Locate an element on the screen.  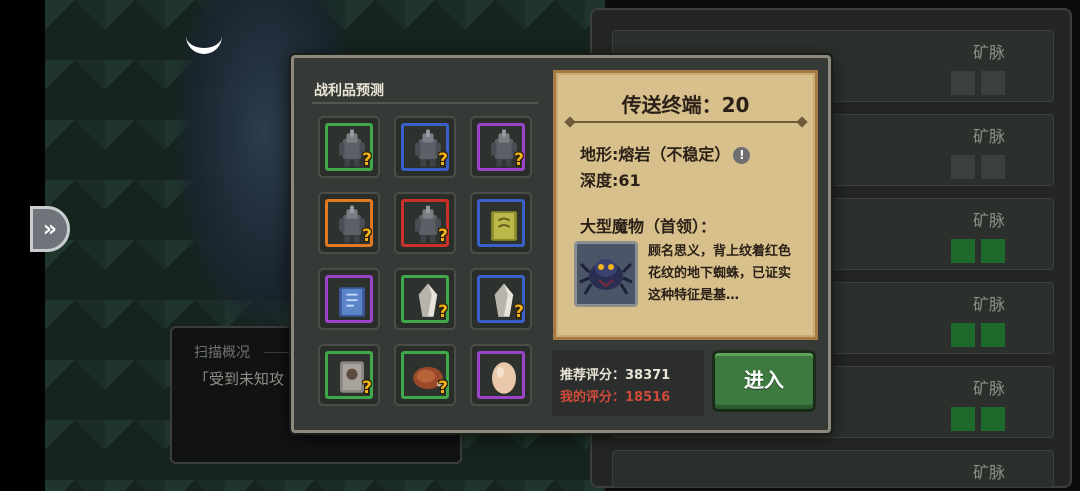
rune-tome-icon is located at coordinates (352, 302).